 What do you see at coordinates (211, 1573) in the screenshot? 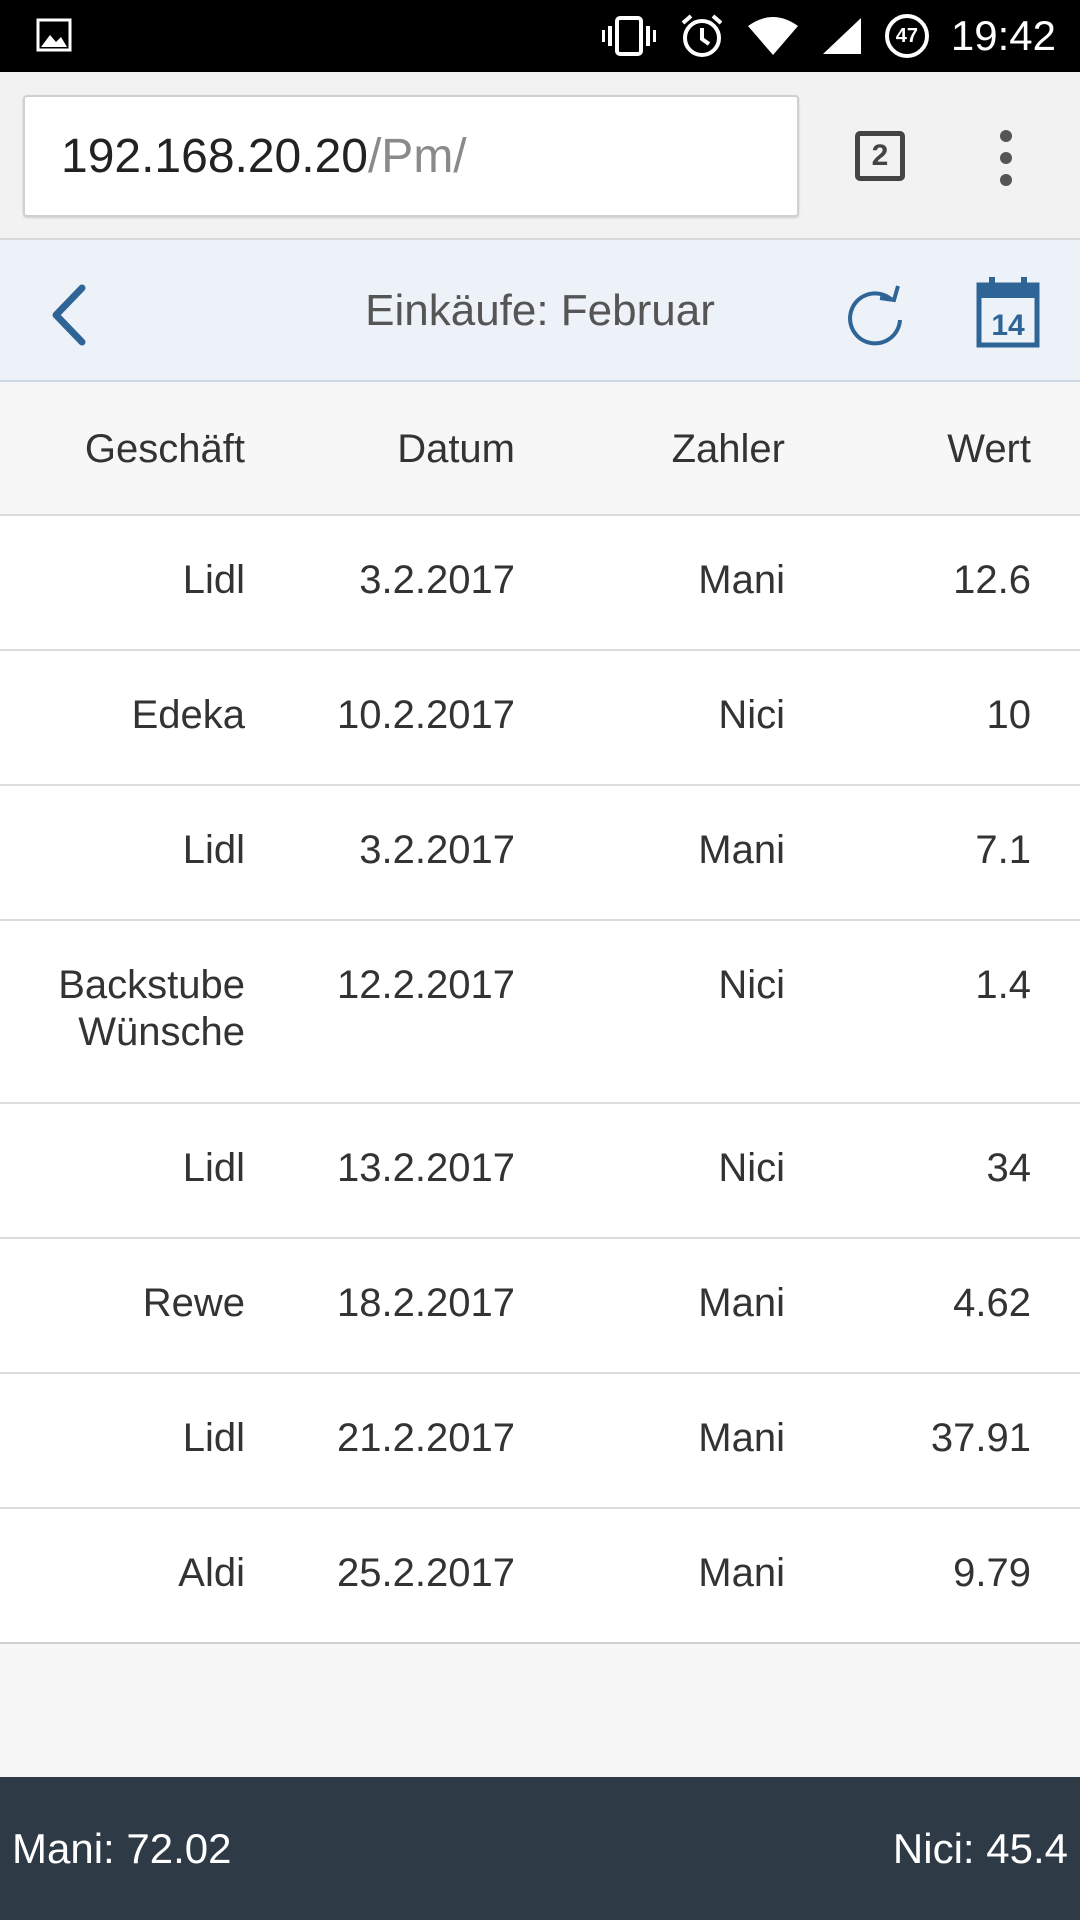
I see `cell-shop: Aldi` at bounding box center [211, 1573].